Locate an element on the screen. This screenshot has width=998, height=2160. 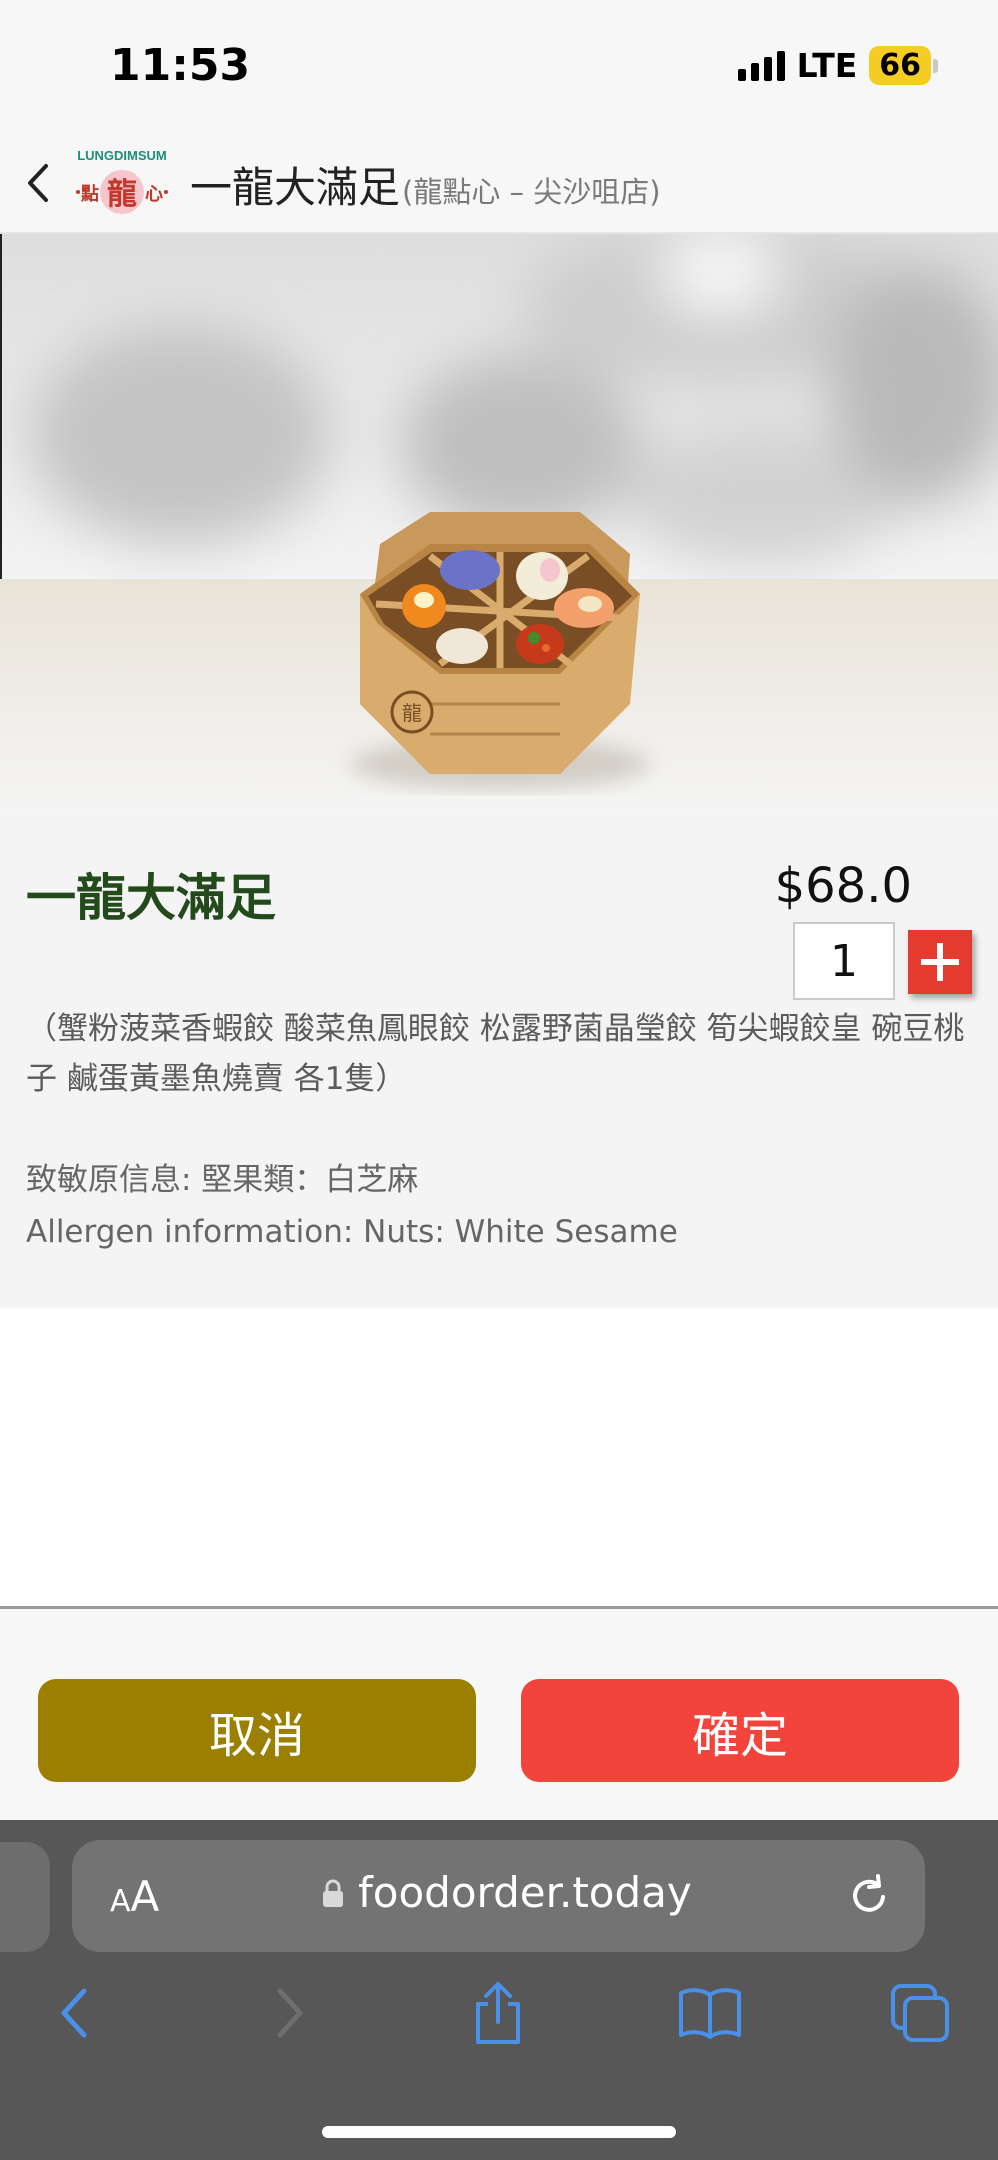
plus-icon is located at coordinates (940, 962).